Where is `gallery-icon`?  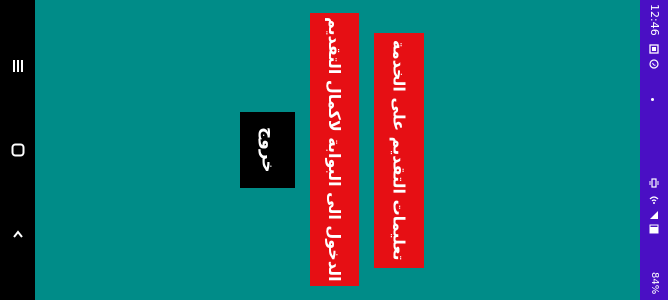
gallery-icon is located at coordinates (654, 49).